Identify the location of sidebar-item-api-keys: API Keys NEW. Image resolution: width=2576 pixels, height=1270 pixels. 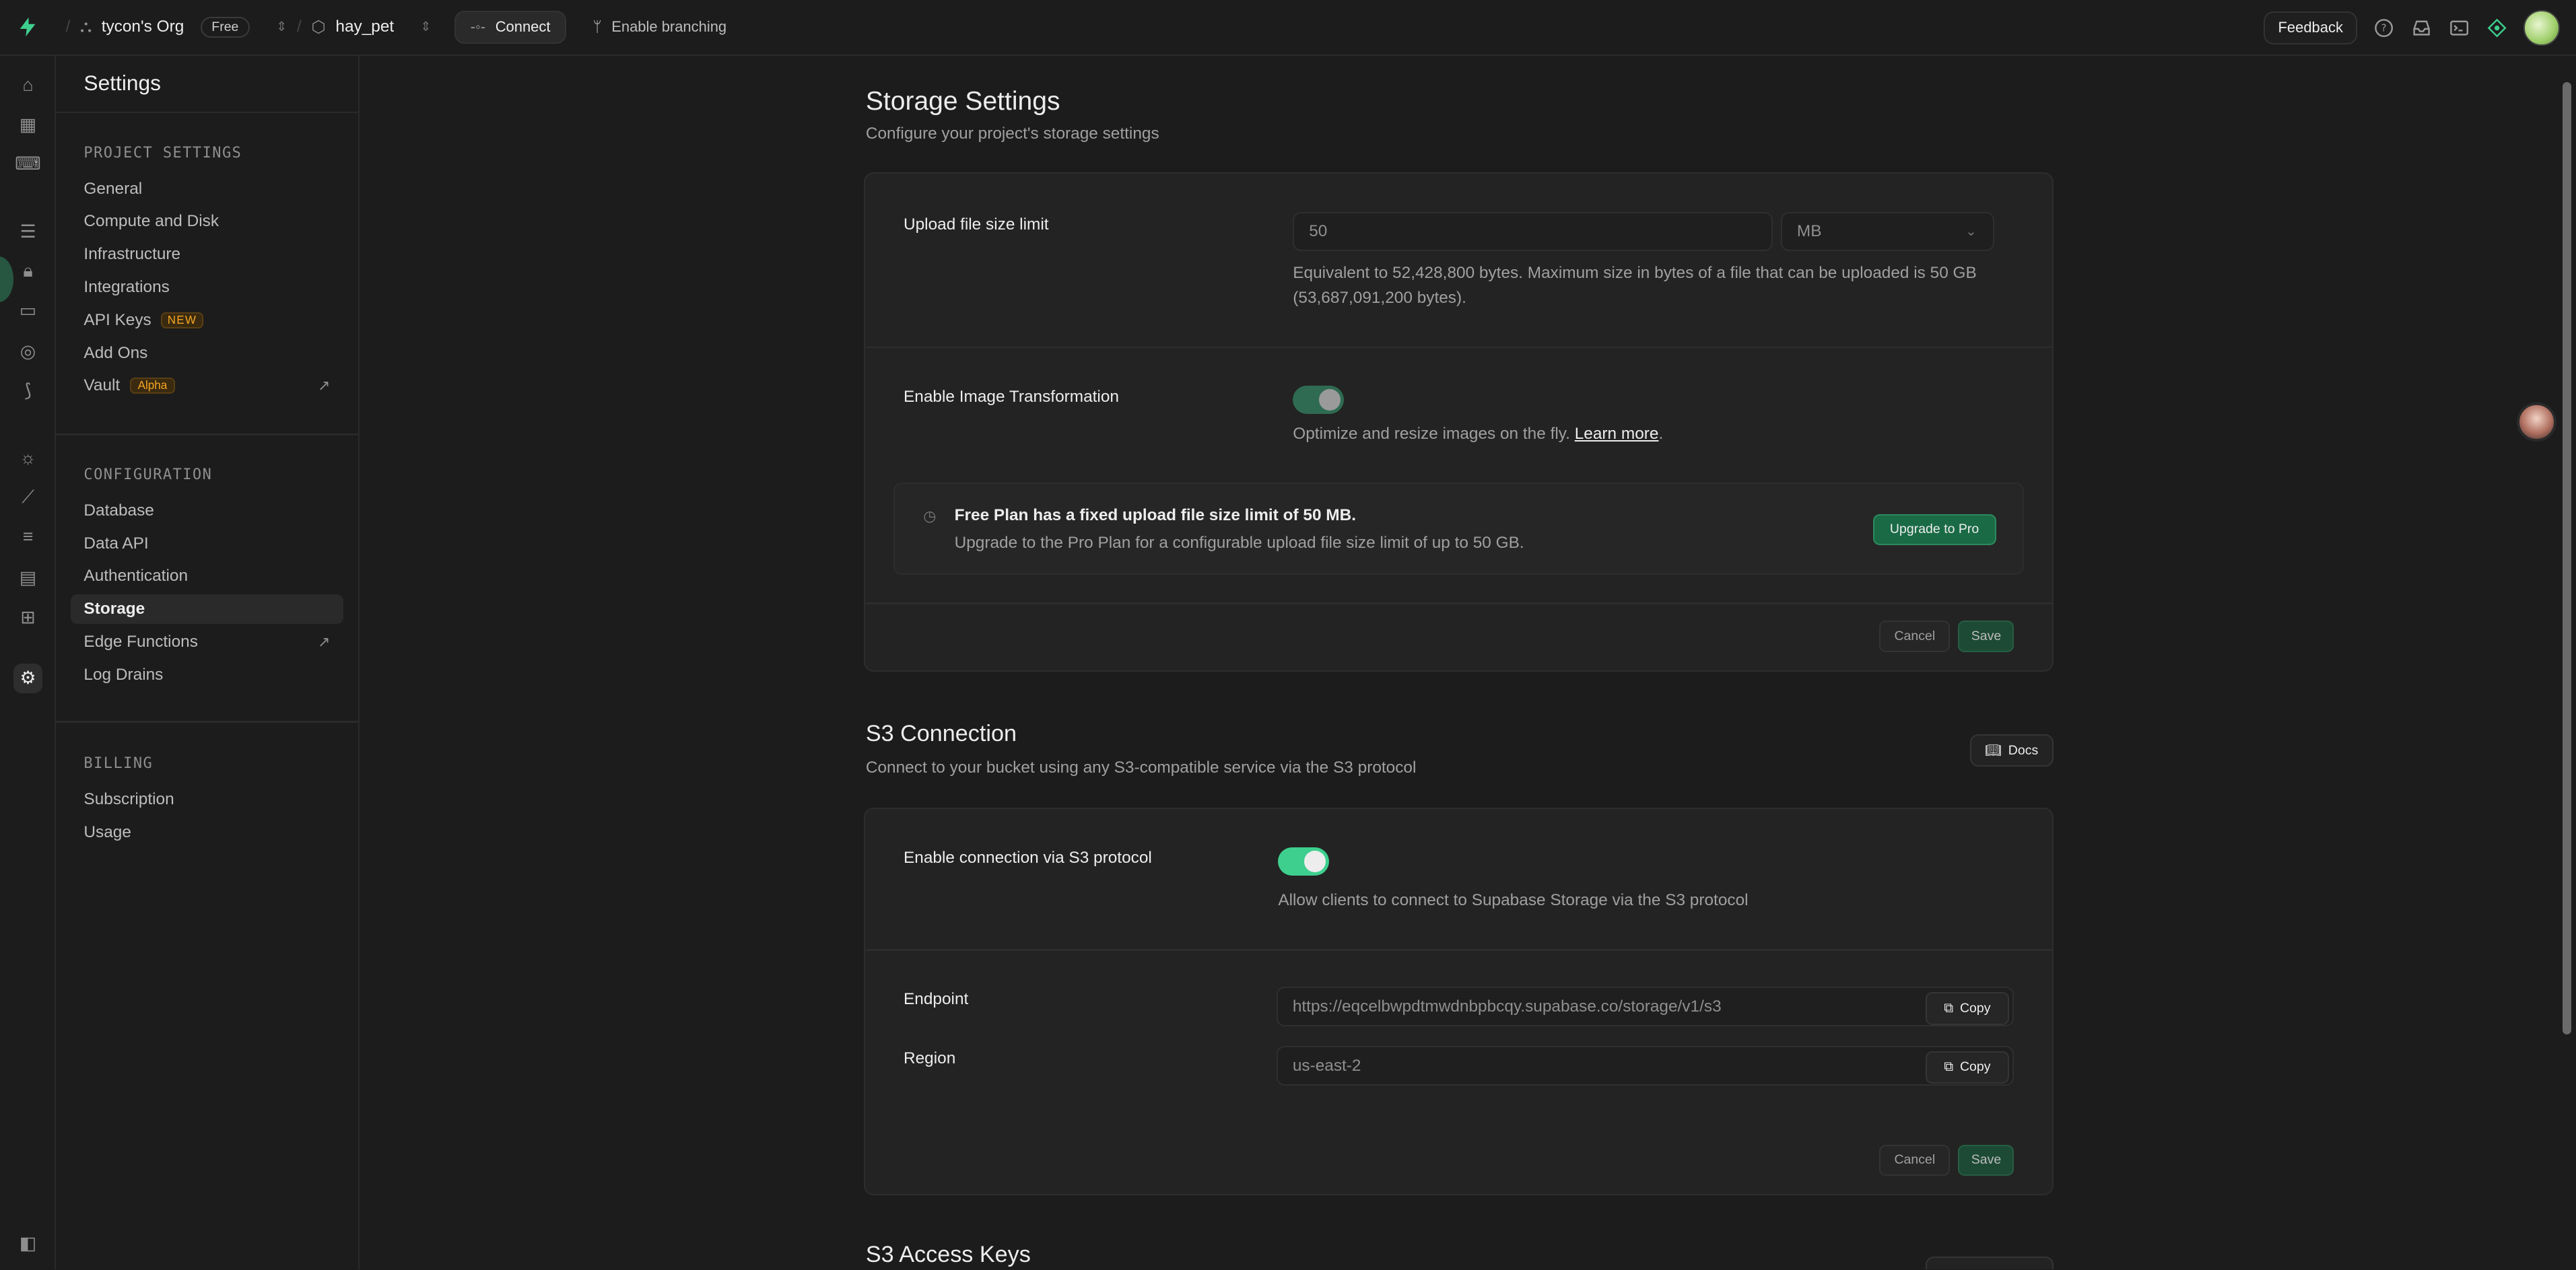
(207, 320).